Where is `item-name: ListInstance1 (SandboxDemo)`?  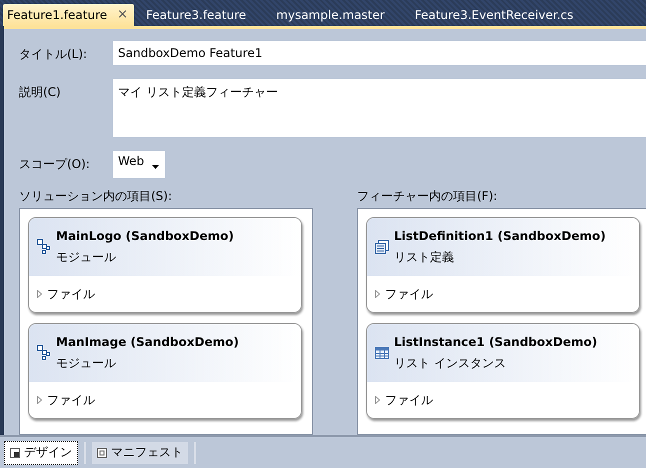 item-name: ListInstance1 (SandboxDemo) is located at coordinates (496, 342).